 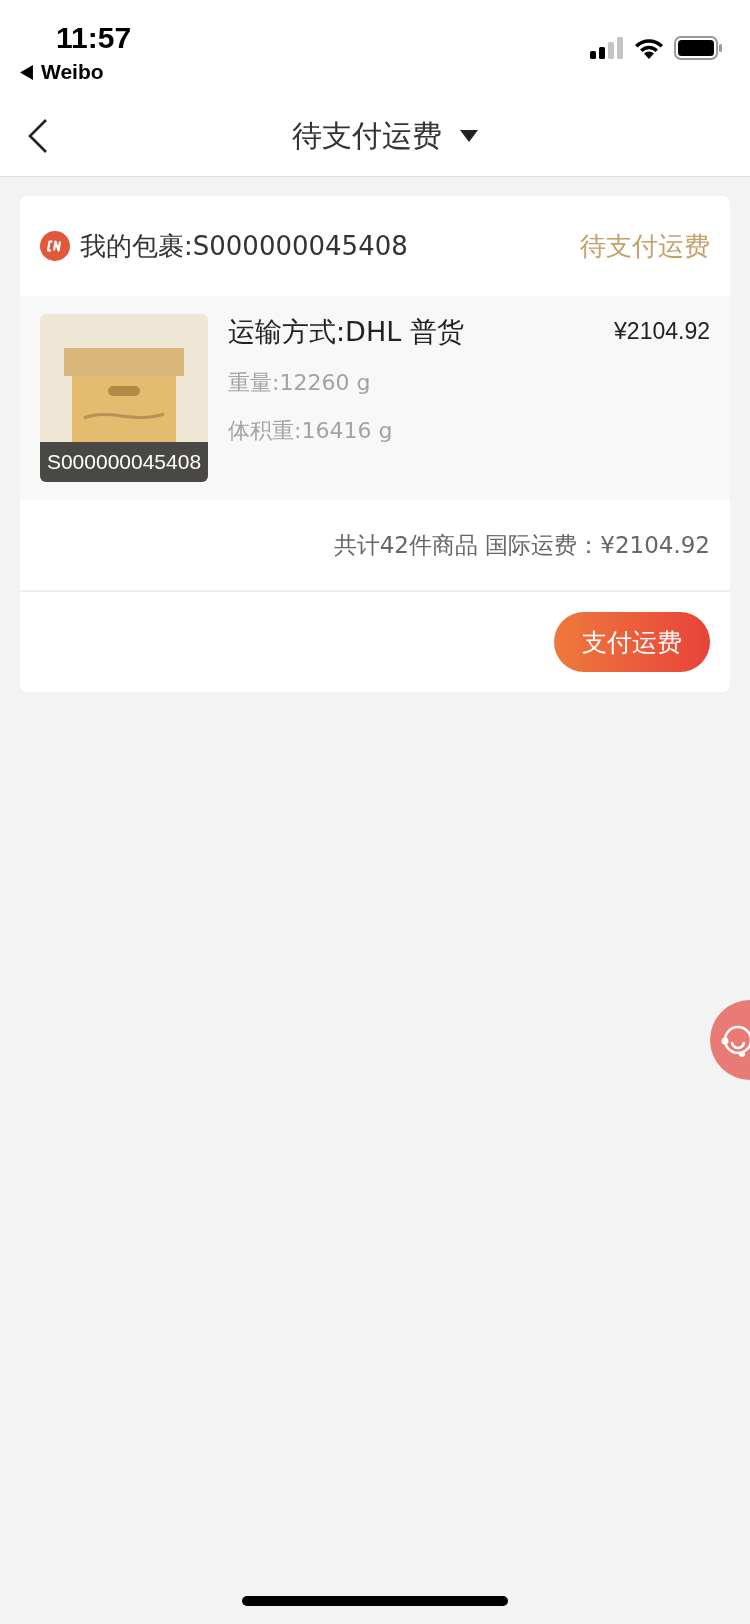 I want to click on dropdown-caret-icon, so click(x=469, y=136).